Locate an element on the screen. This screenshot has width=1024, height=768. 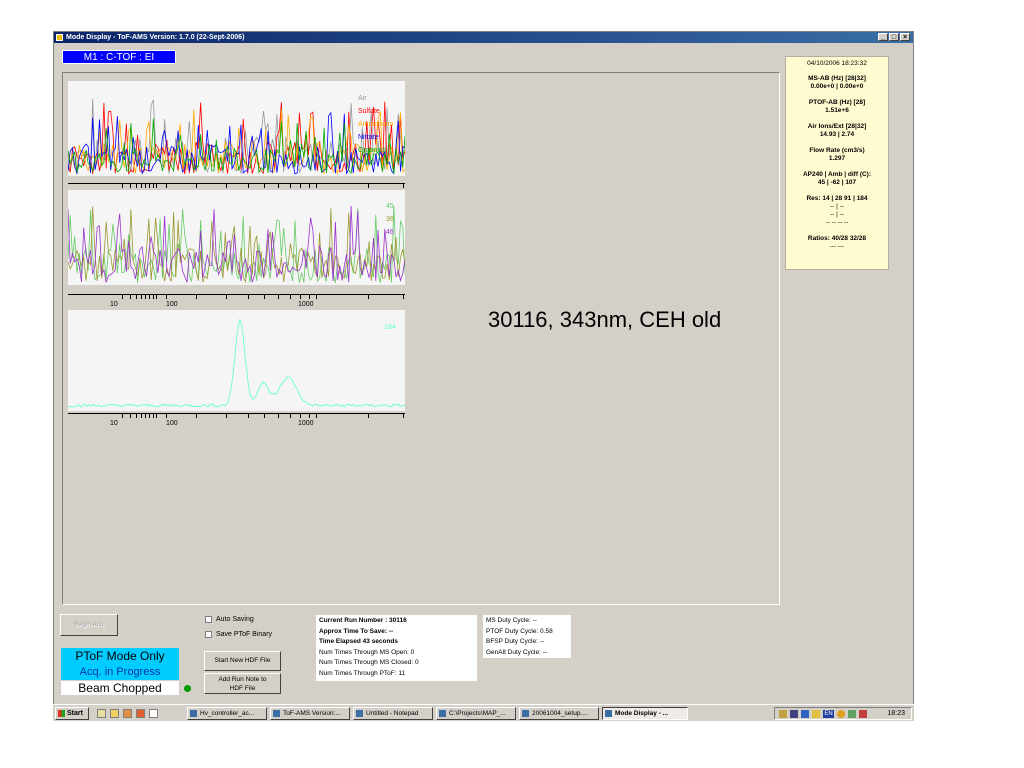
tools-icon is located at coordinates (127, 713).